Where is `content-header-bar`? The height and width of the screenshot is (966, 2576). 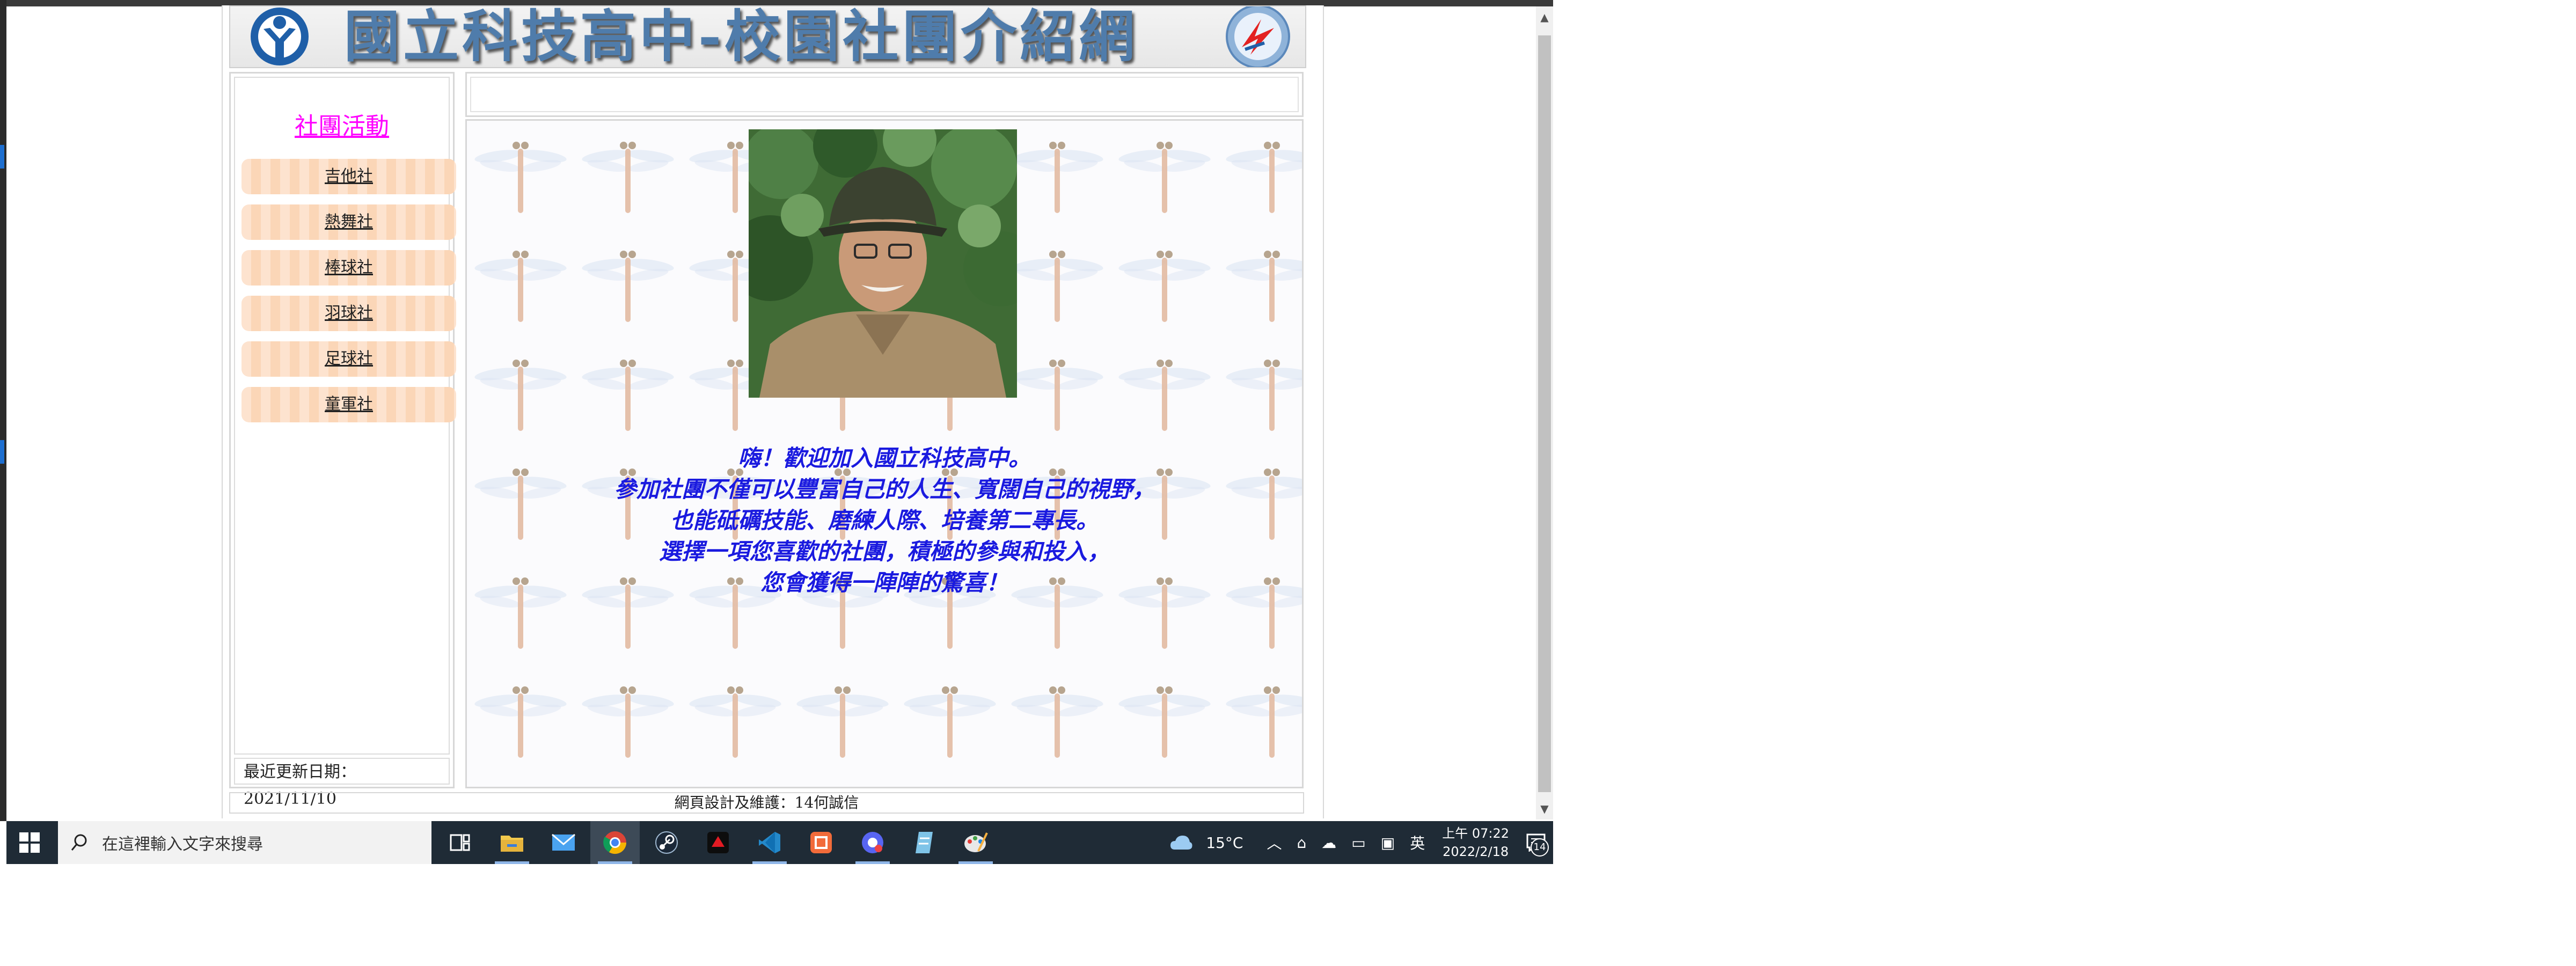
content-header-bar is located at coordinates (884, 94).